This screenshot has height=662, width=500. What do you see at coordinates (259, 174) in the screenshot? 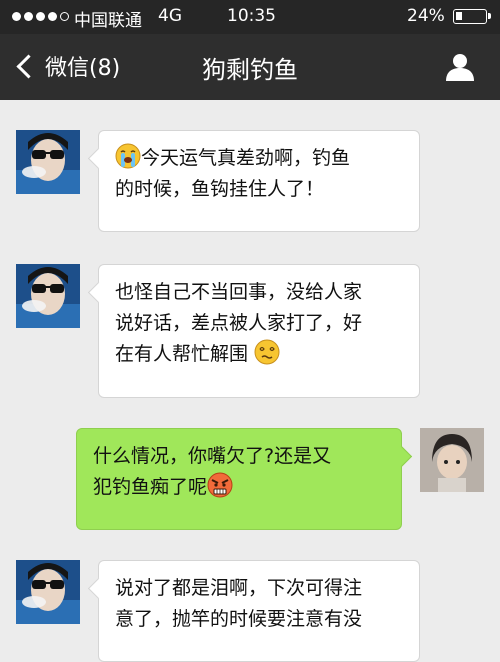
I see `message-text: 今天运气真差劲啊，钓鱼 的时候，鱼钩挂住人了！` at bounding box center [259, 174].